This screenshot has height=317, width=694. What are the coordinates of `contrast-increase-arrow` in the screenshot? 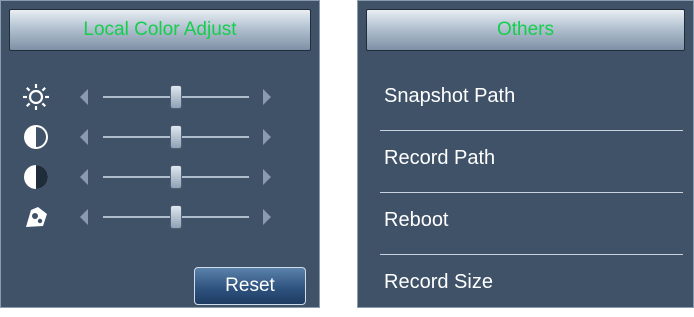 It's located at (267, 137).